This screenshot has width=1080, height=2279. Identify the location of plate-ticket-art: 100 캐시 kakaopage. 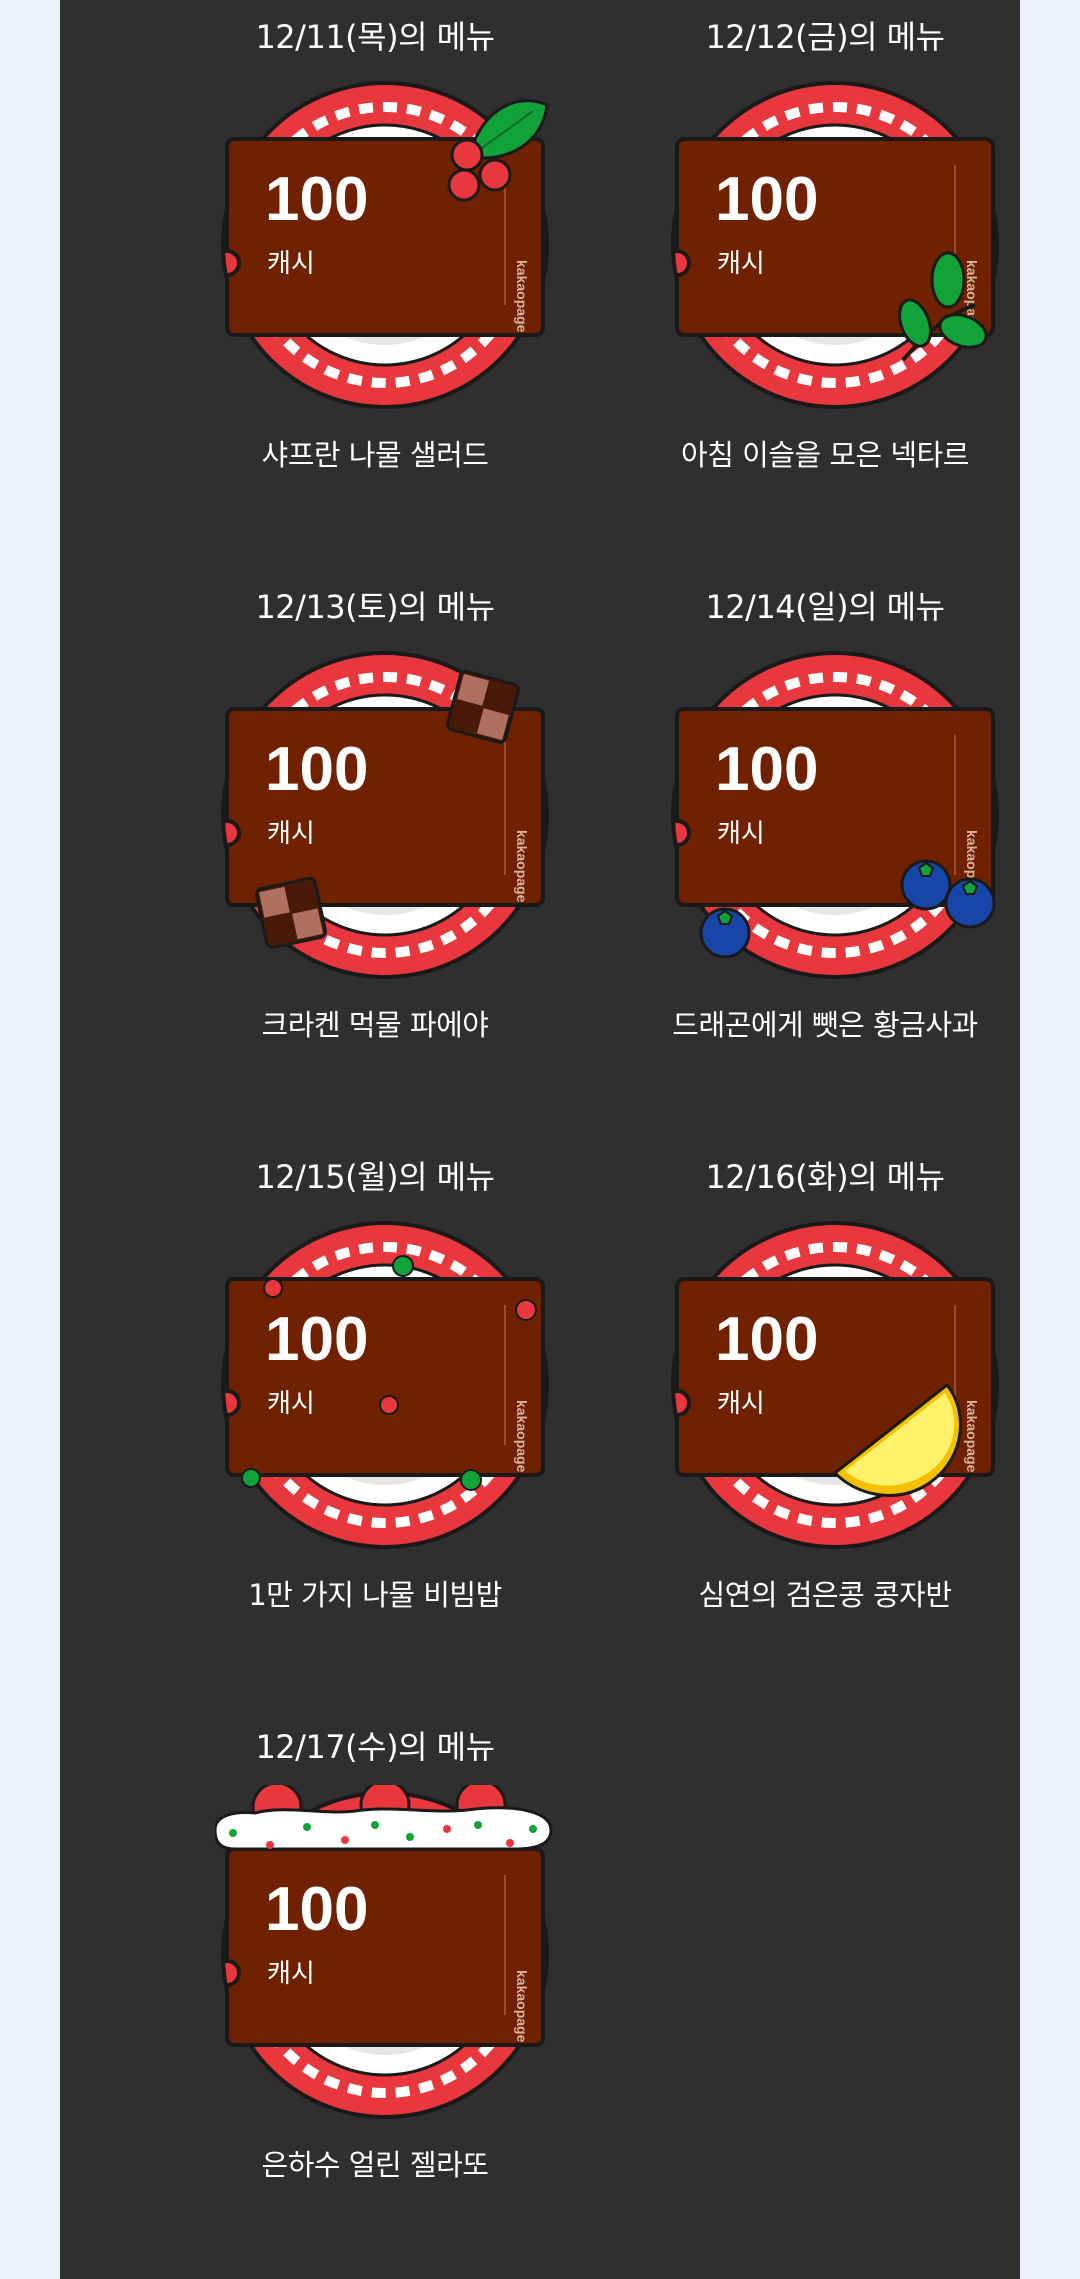
(390, 245).